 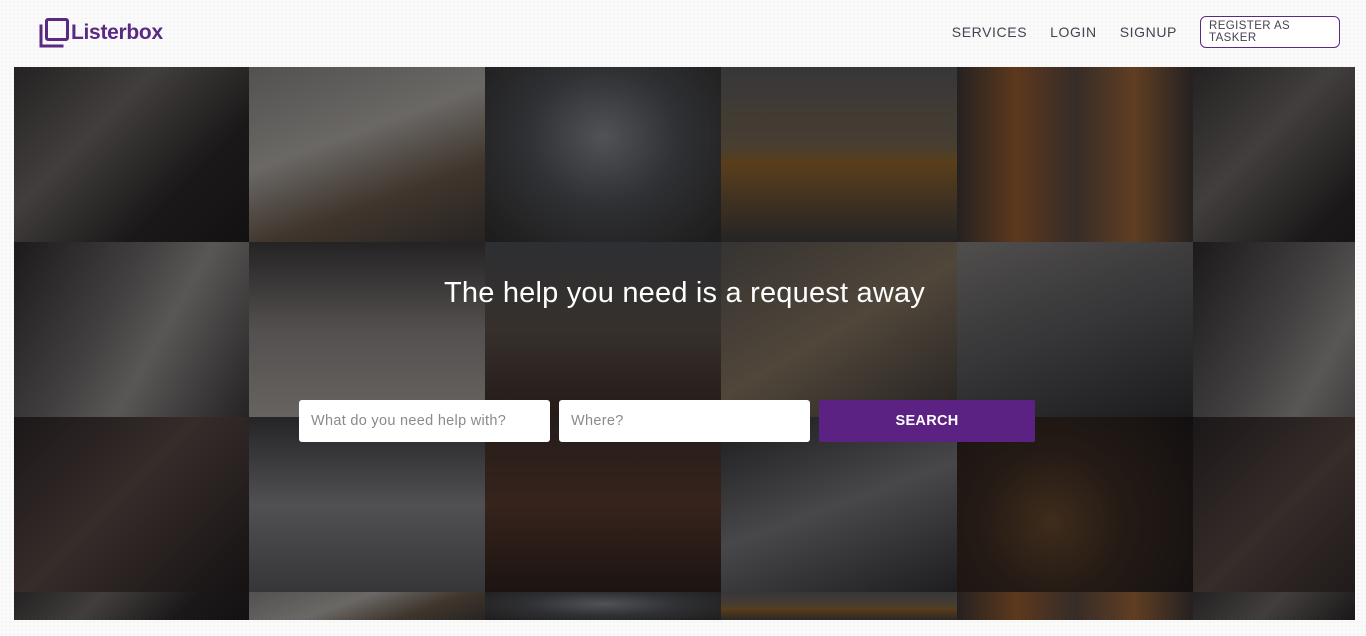 What do you see at coordinates (684, 293) in the screenshot?
I see `hero-title: The help you need is a request away` at bounding box center [684, 293].